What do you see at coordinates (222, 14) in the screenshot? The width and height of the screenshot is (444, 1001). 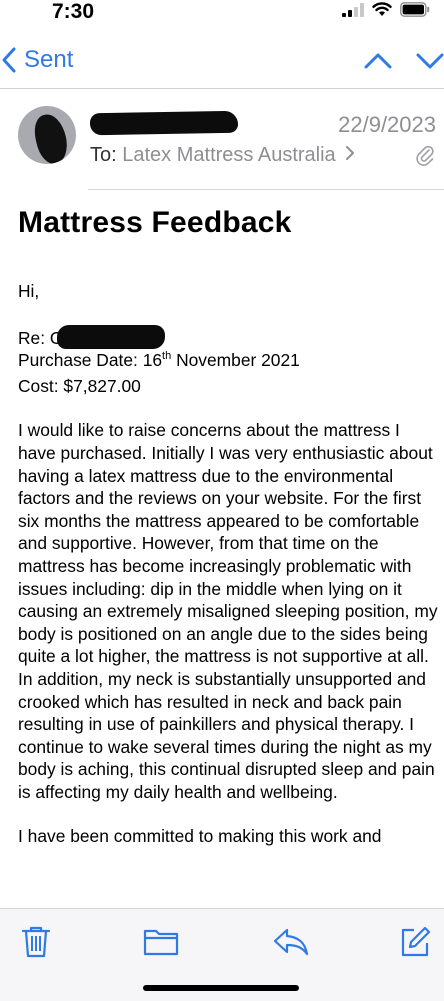 I see `status-bar: 7:30` at bounding box center [222, 14].